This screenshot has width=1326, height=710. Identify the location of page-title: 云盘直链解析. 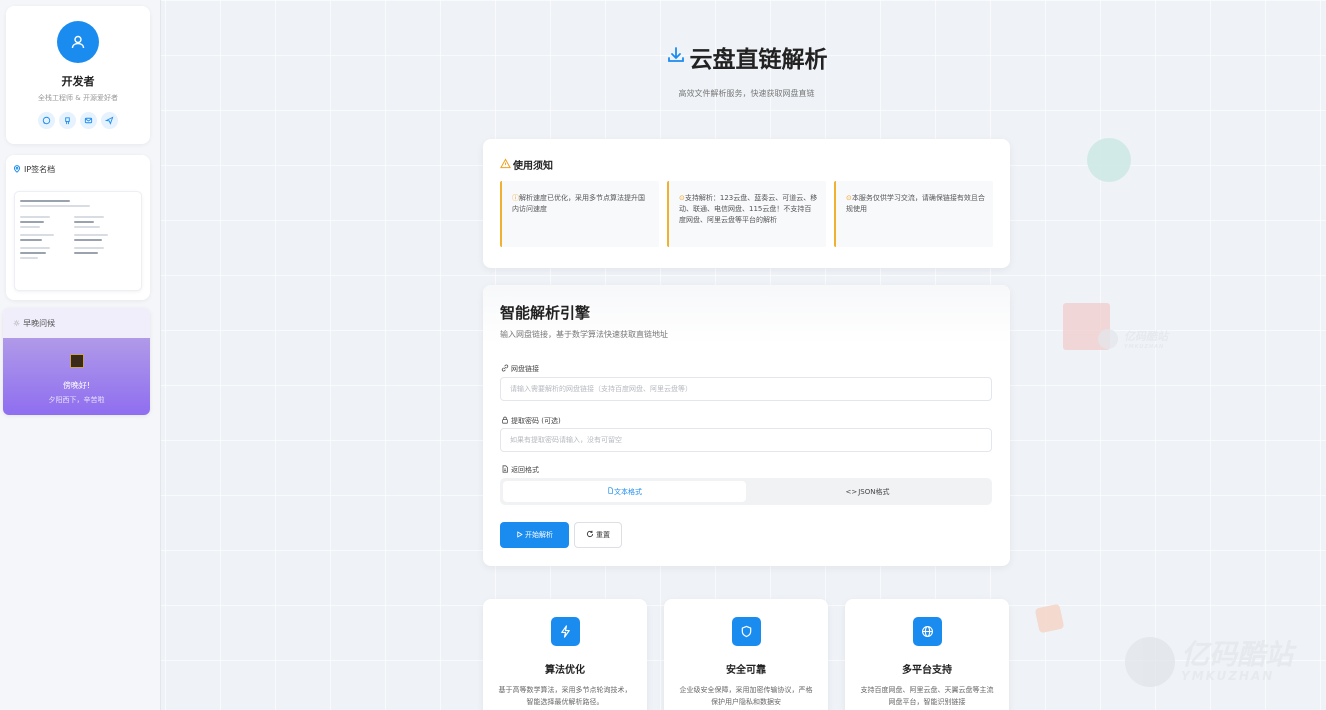
(746, 57).